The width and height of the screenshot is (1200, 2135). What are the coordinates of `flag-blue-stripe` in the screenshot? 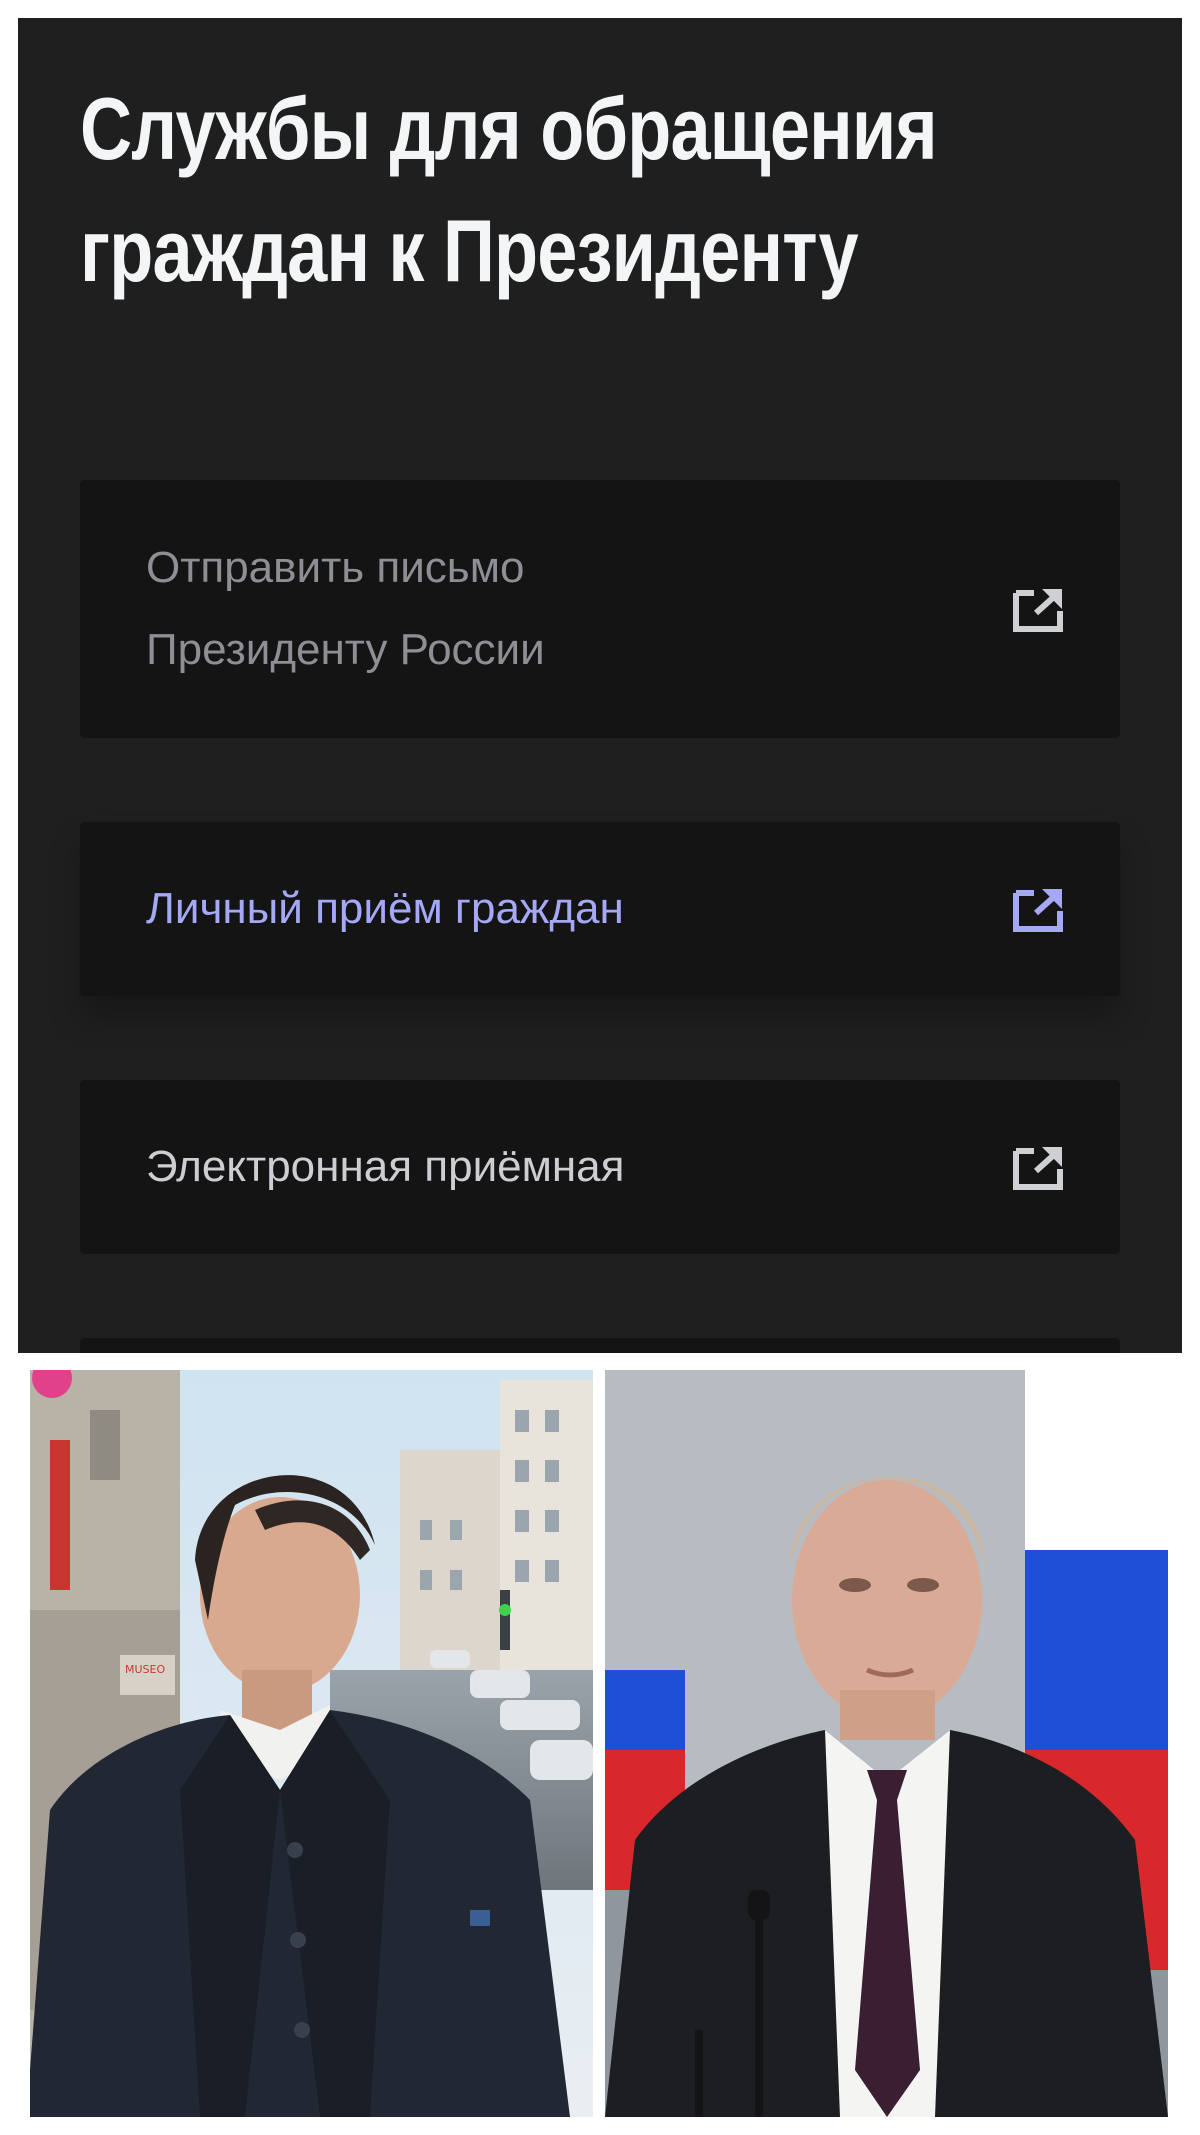 It's located at (1096, 1650).